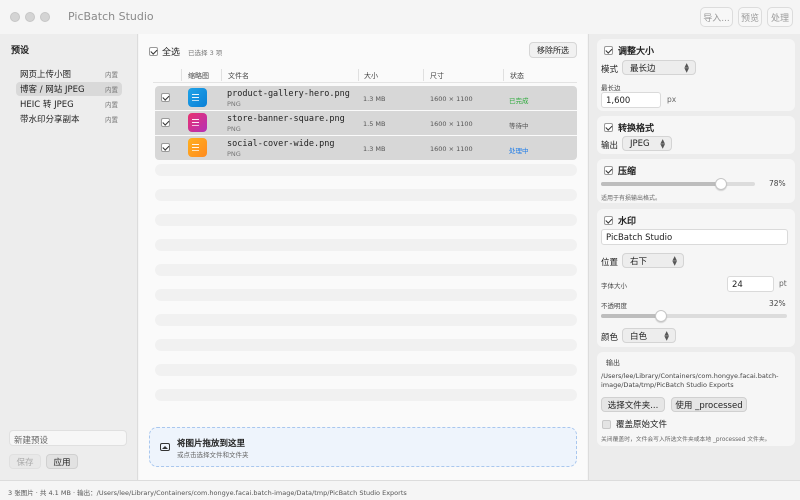 Image resolution: width=800 pixels, height=500 pixels. I want to click on preset-name: 博客 / 网站 JPEG, so click(52, 90).